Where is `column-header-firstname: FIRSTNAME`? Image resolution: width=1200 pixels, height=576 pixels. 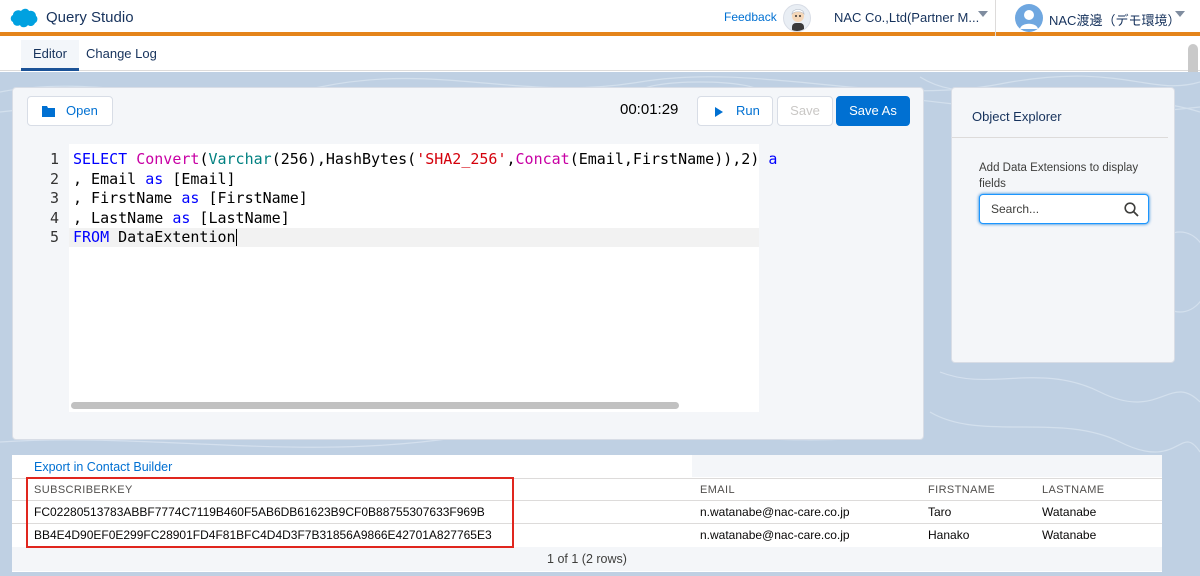 column-header-firstname: FIRSTNAME is located at coordinates (961, 490).